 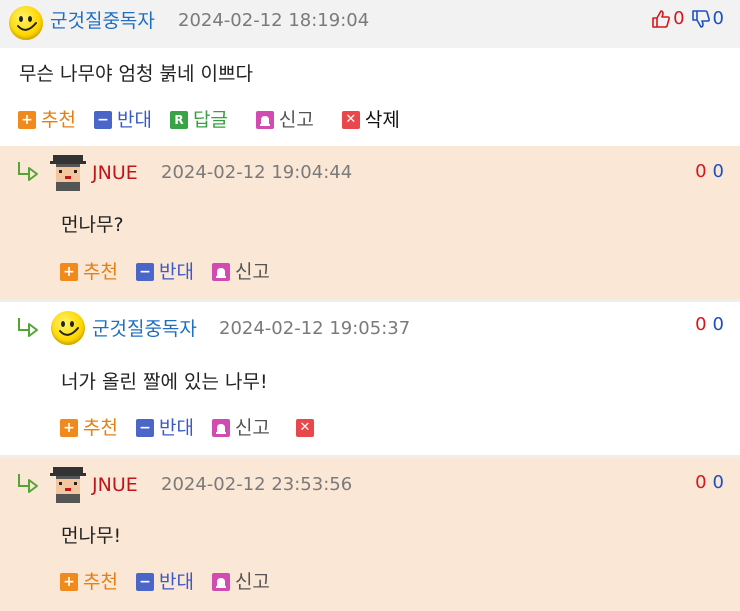 I want to click on reply-button: R 답글, so click(x=198, y=120).